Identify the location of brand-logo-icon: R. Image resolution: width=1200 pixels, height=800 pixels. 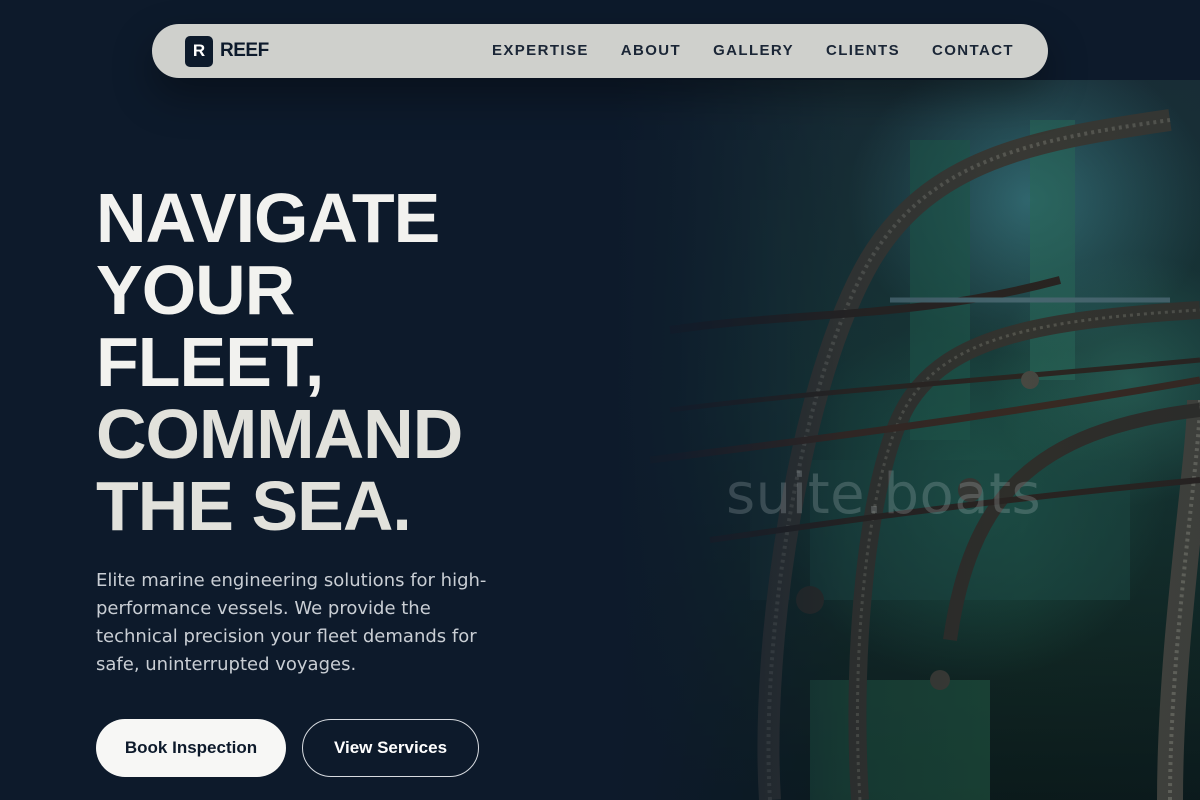
(199, 51).